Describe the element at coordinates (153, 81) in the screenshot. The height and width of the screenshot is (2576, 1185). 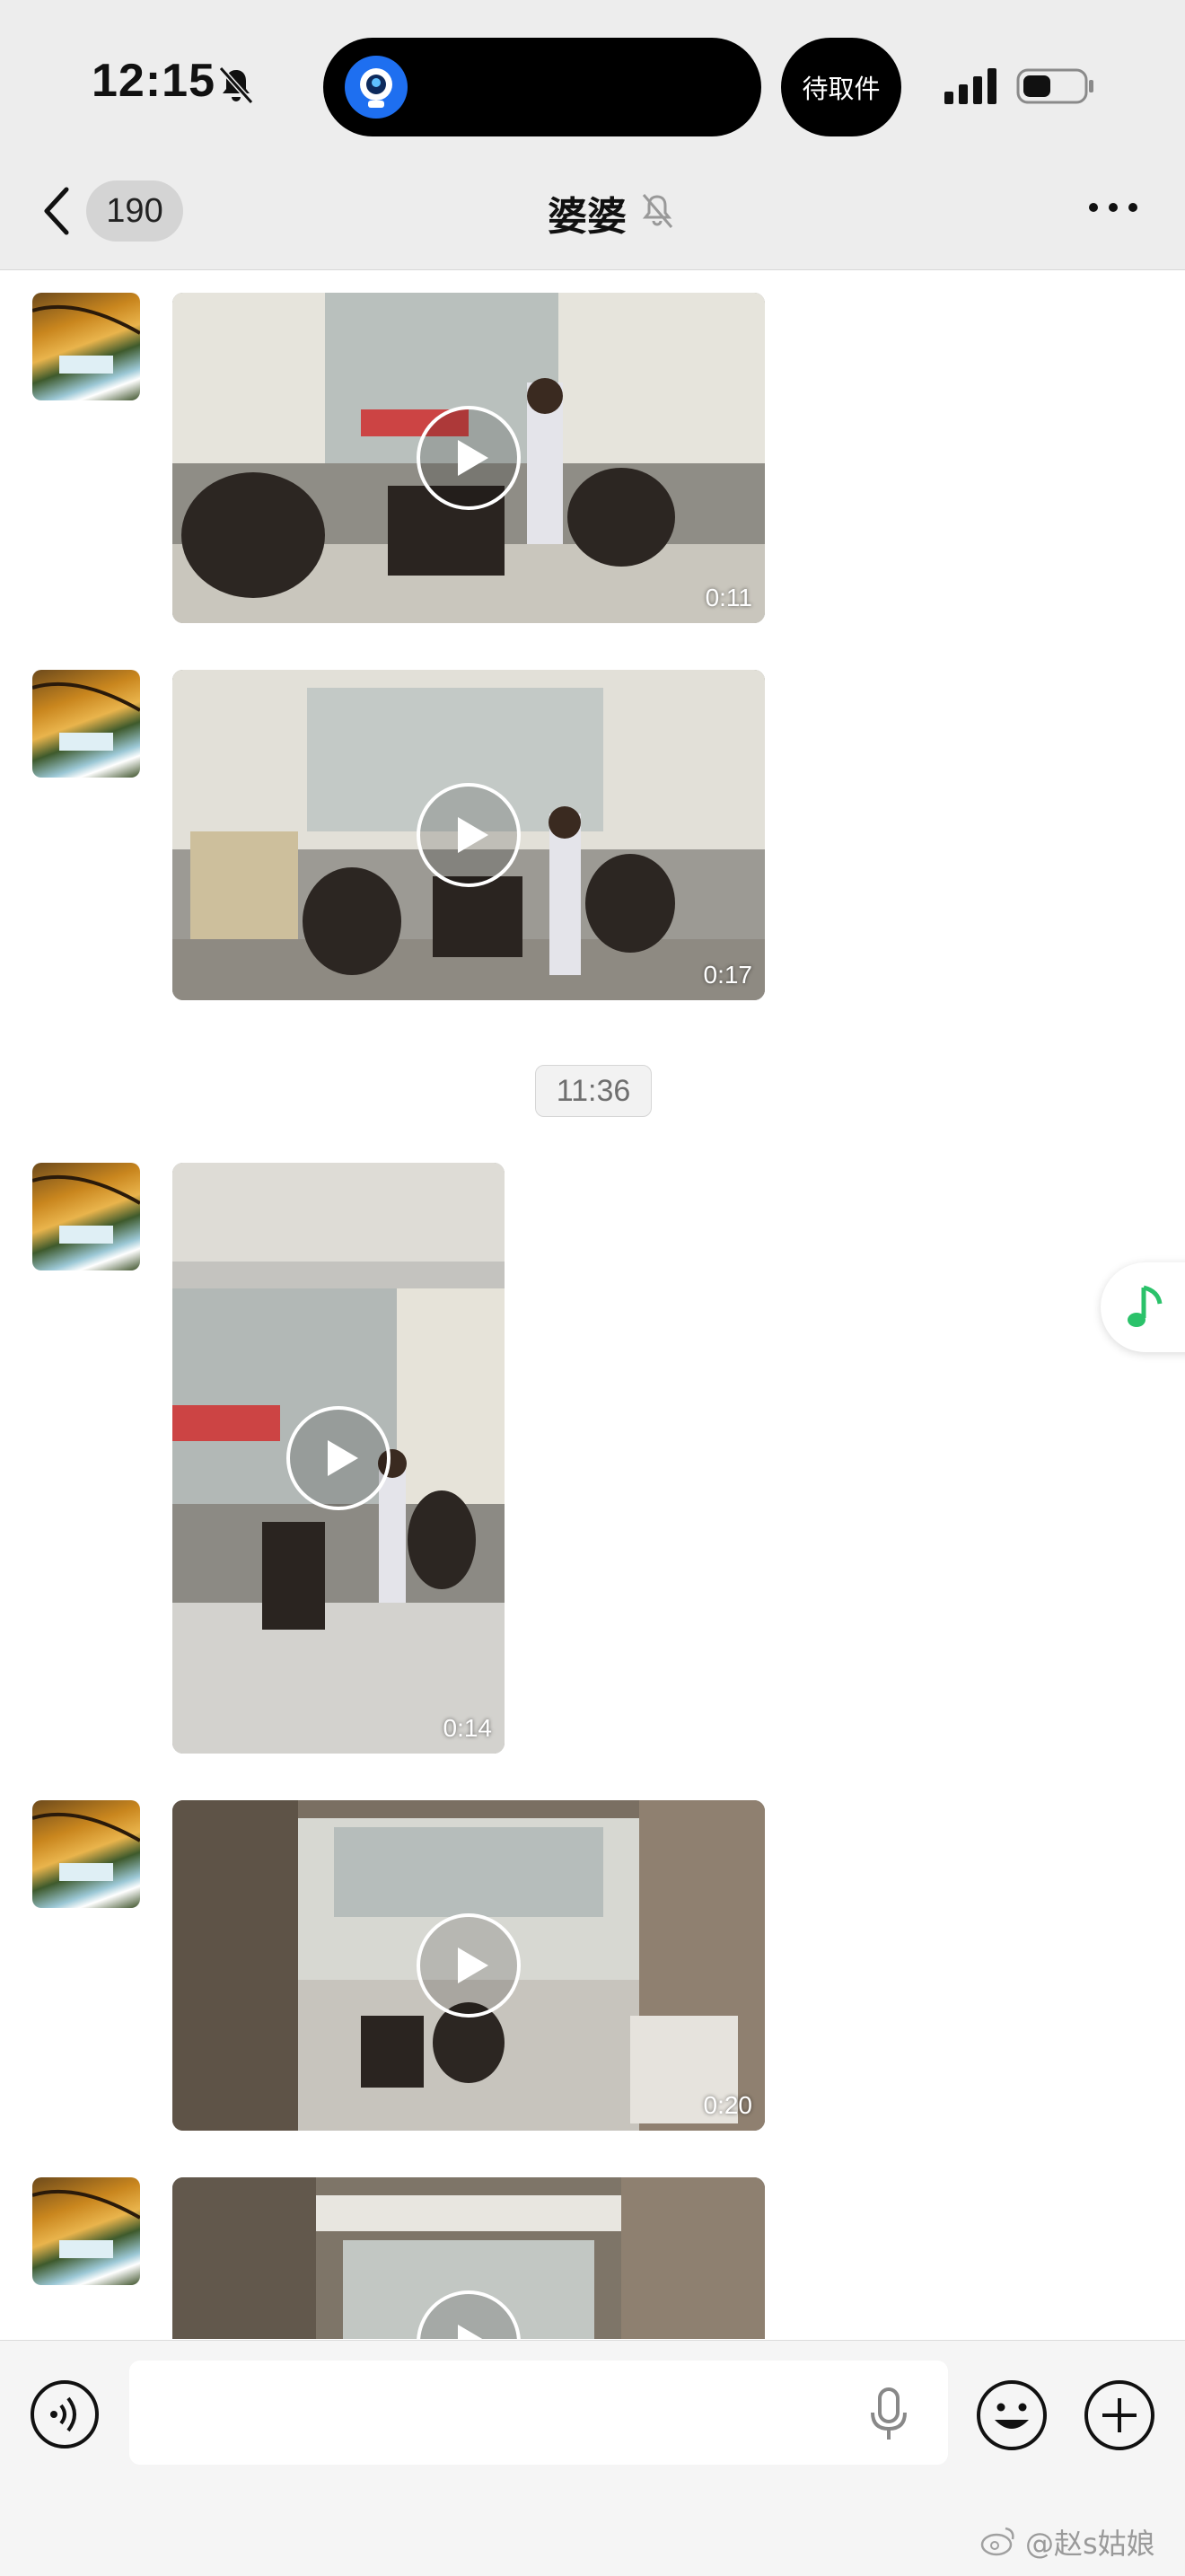
I see `status-time: 12:15` at that location.